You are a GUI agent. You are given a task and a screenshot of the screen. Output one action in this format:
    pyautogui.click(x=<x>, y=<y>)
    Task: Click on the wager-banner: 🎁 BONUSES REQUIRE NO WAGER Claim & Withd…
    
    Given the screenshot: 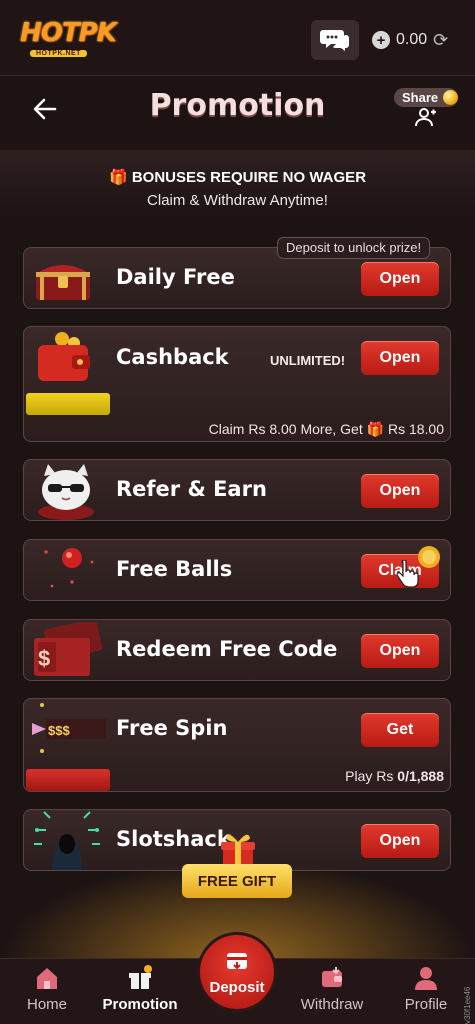 What is the action you would take?
    pyautogui.click(x=237, y=185)
    